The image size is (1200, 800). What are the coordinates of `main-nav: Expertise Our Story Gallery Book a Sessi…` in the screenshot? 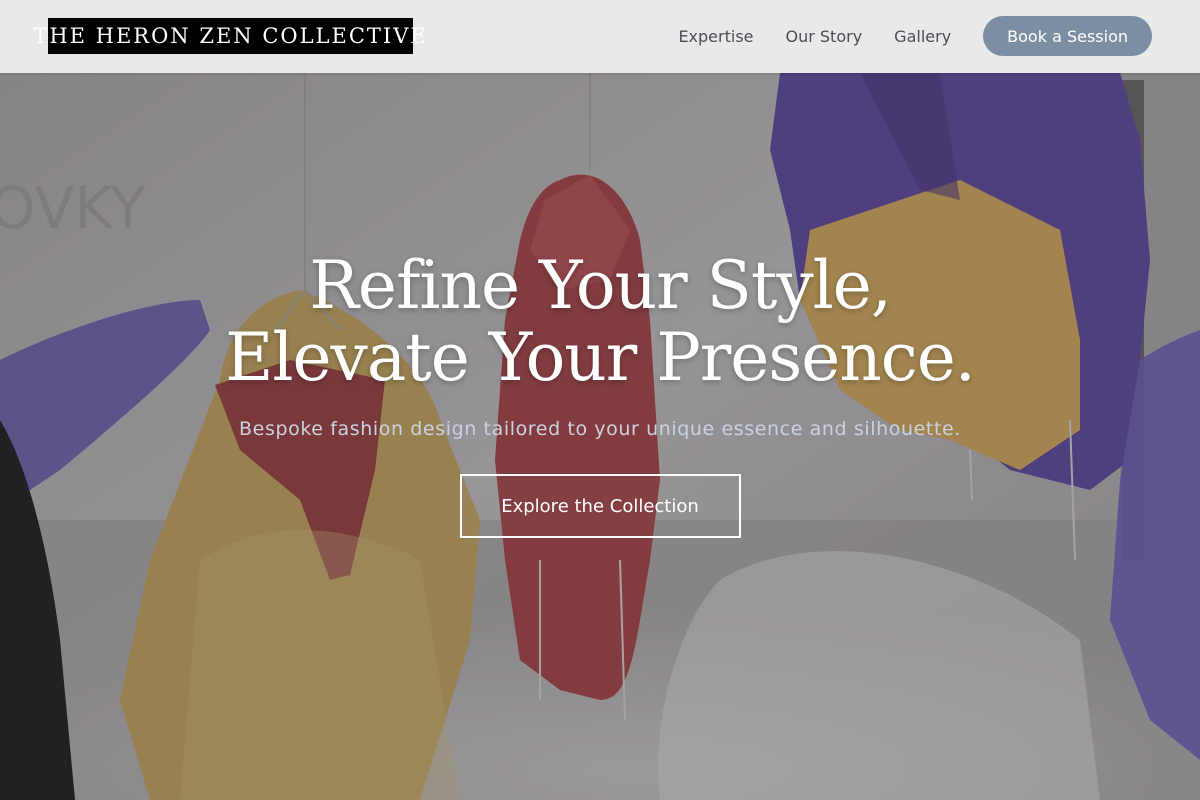 It's located at (915, 36).